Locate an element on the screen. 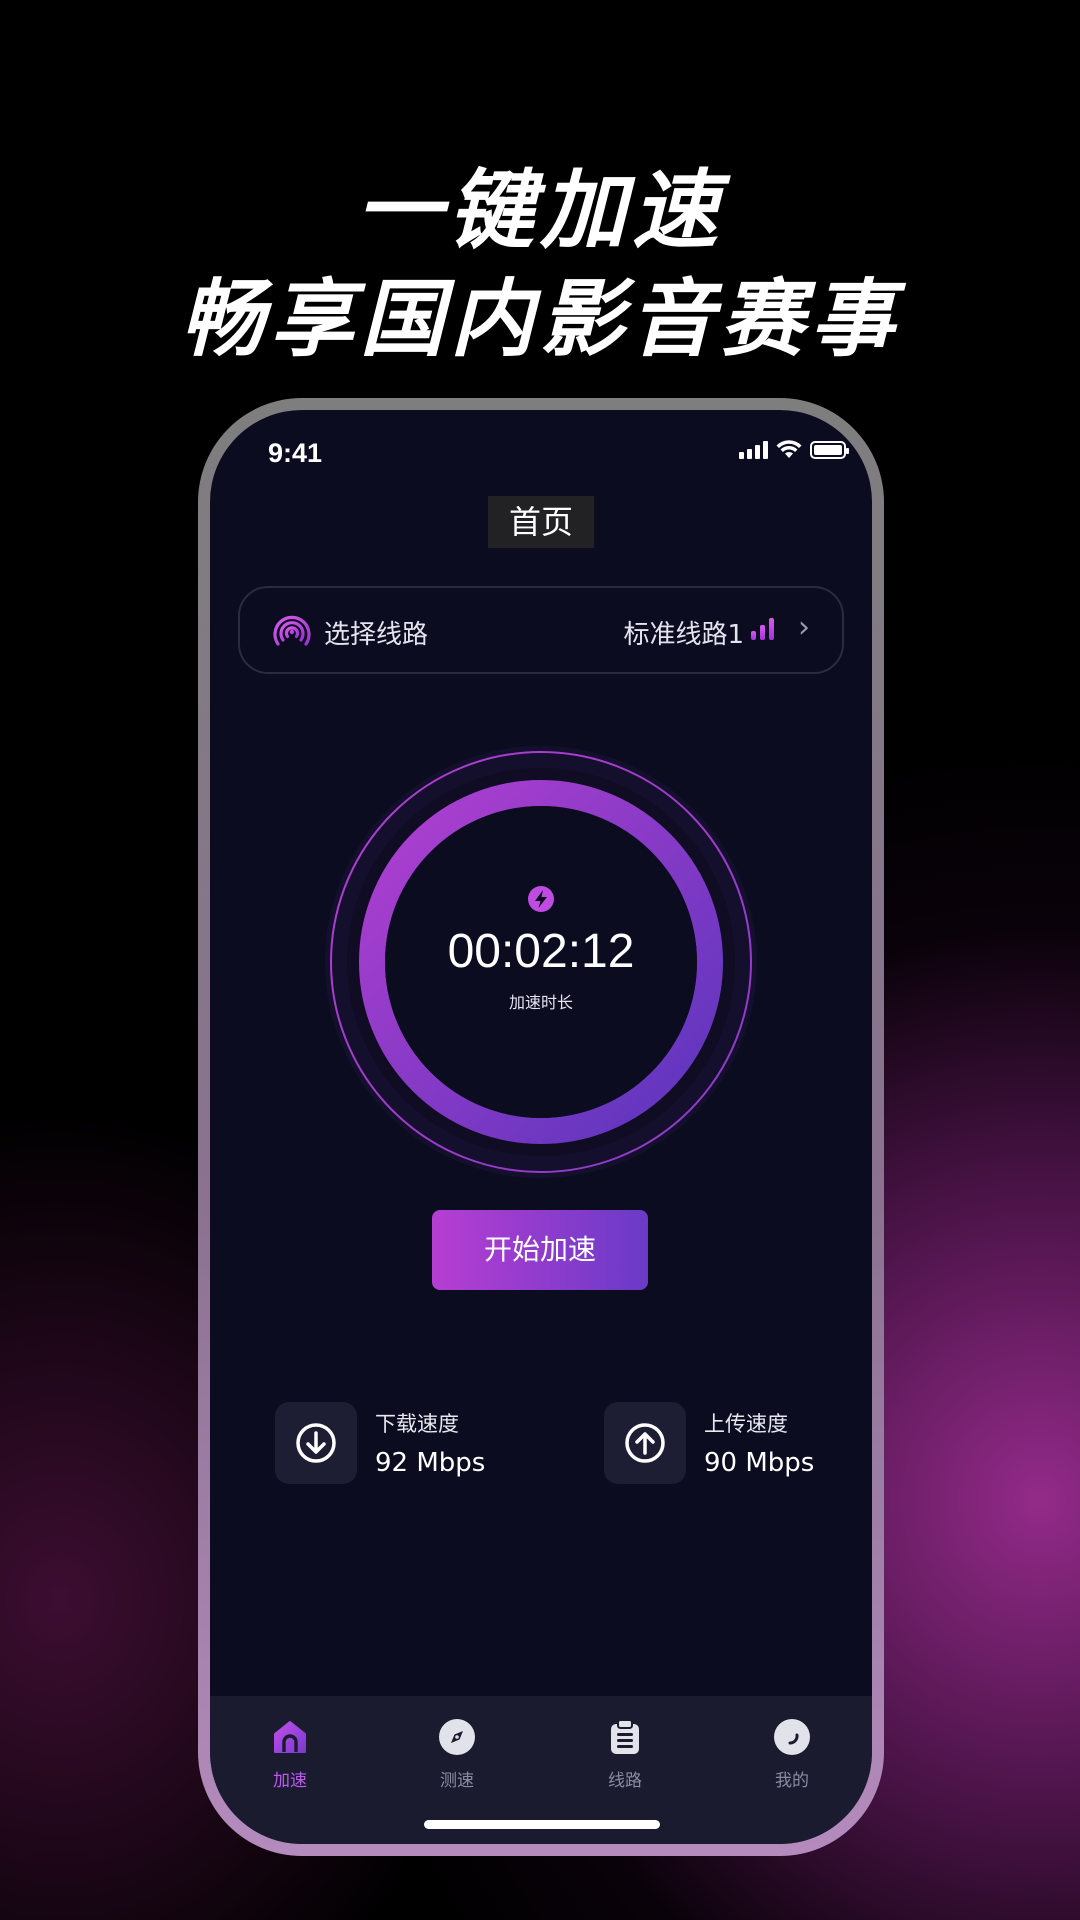 The width and height of the screenshot is (1080, 1920). tab-routes: 线路 is located at coordinates (625, 1754).